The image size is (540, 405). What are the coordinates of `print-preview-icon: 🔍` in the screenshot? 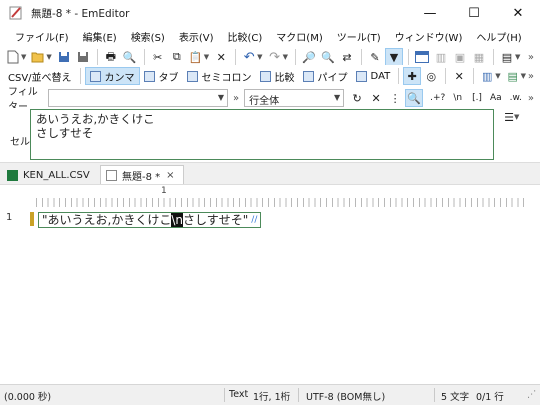 It's located at (130, 57).